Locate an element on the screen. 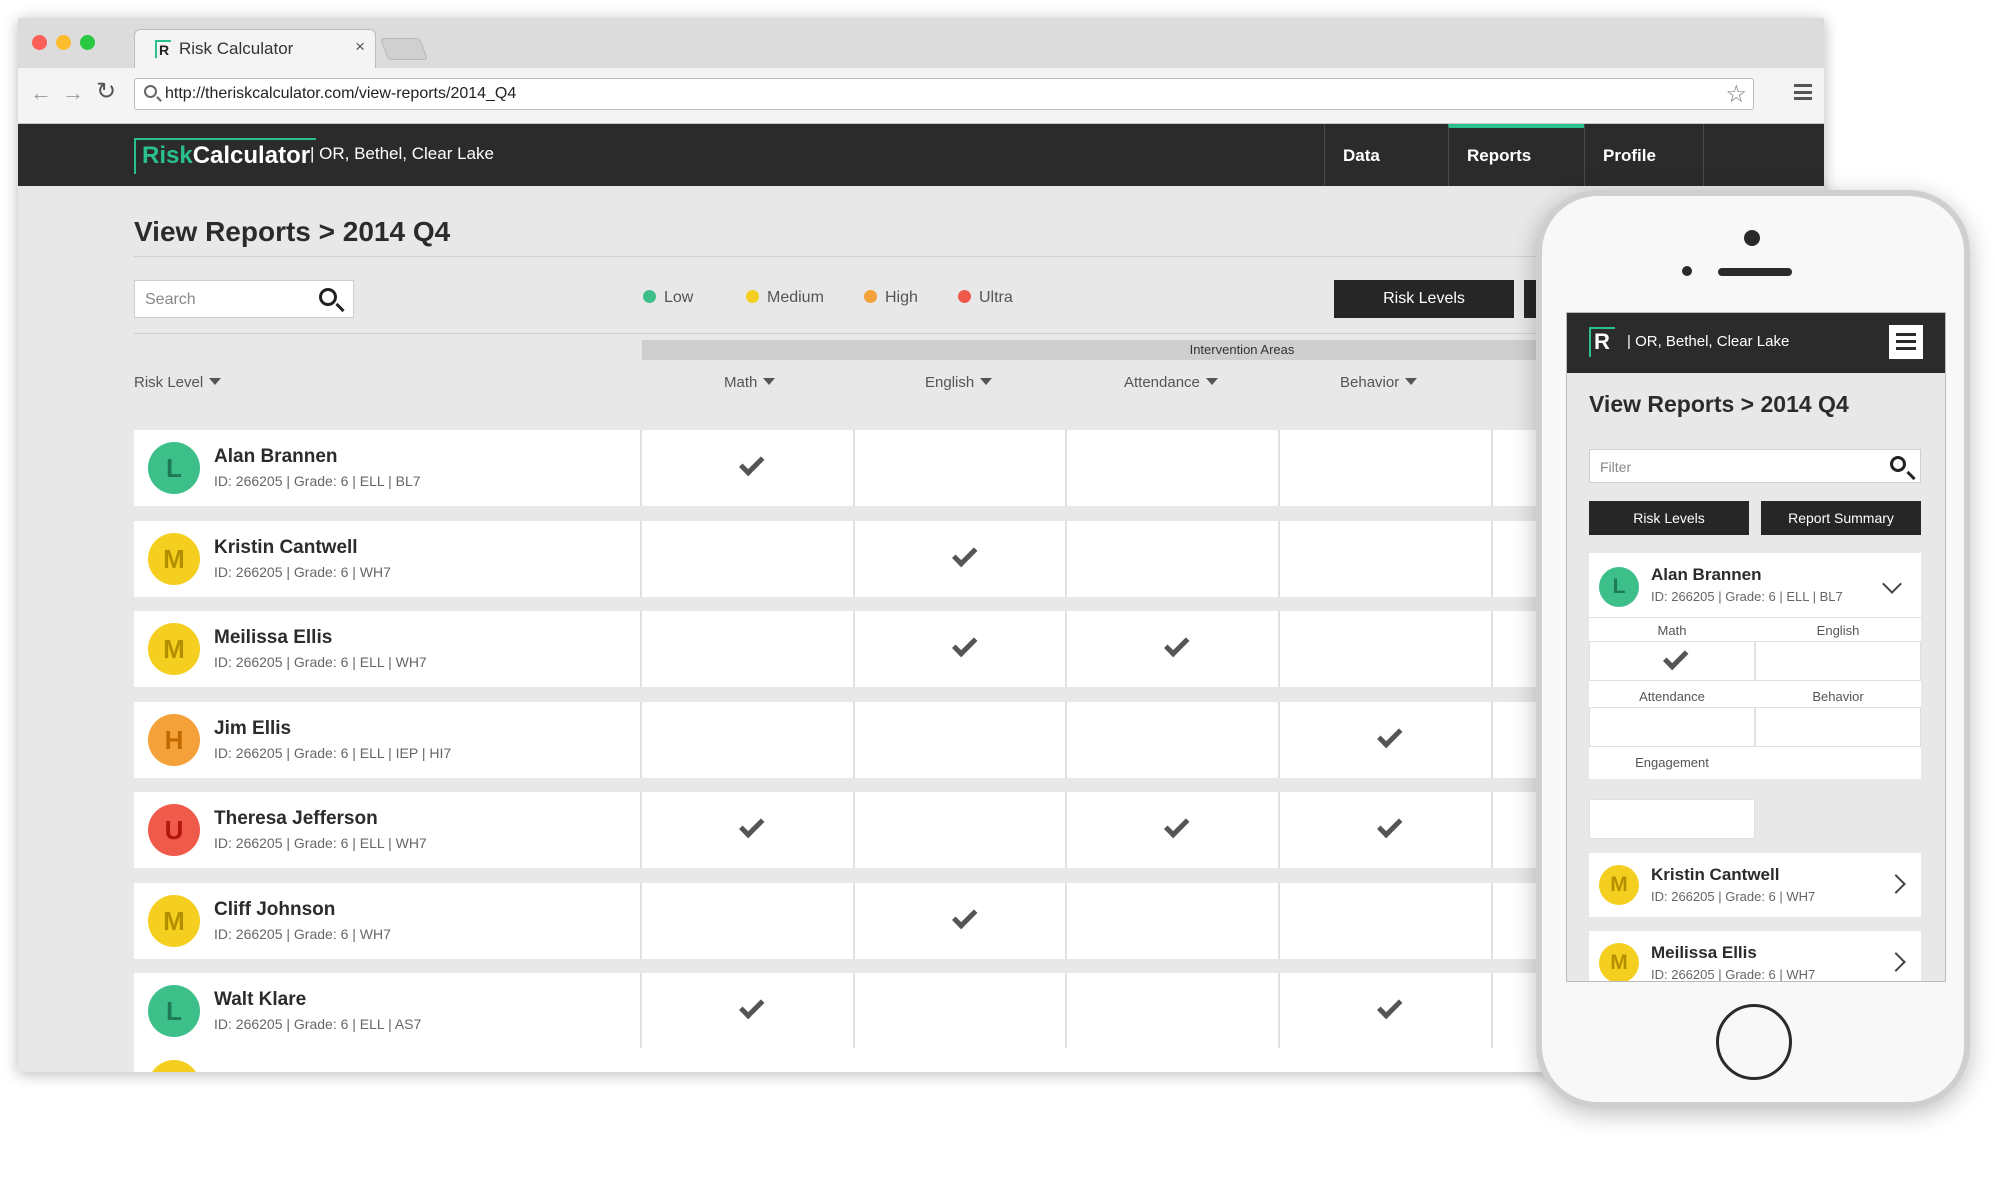 The width and height of the screenshot is (1995, 1199). math-column-sort: Math is located at coordinates (750, 382).